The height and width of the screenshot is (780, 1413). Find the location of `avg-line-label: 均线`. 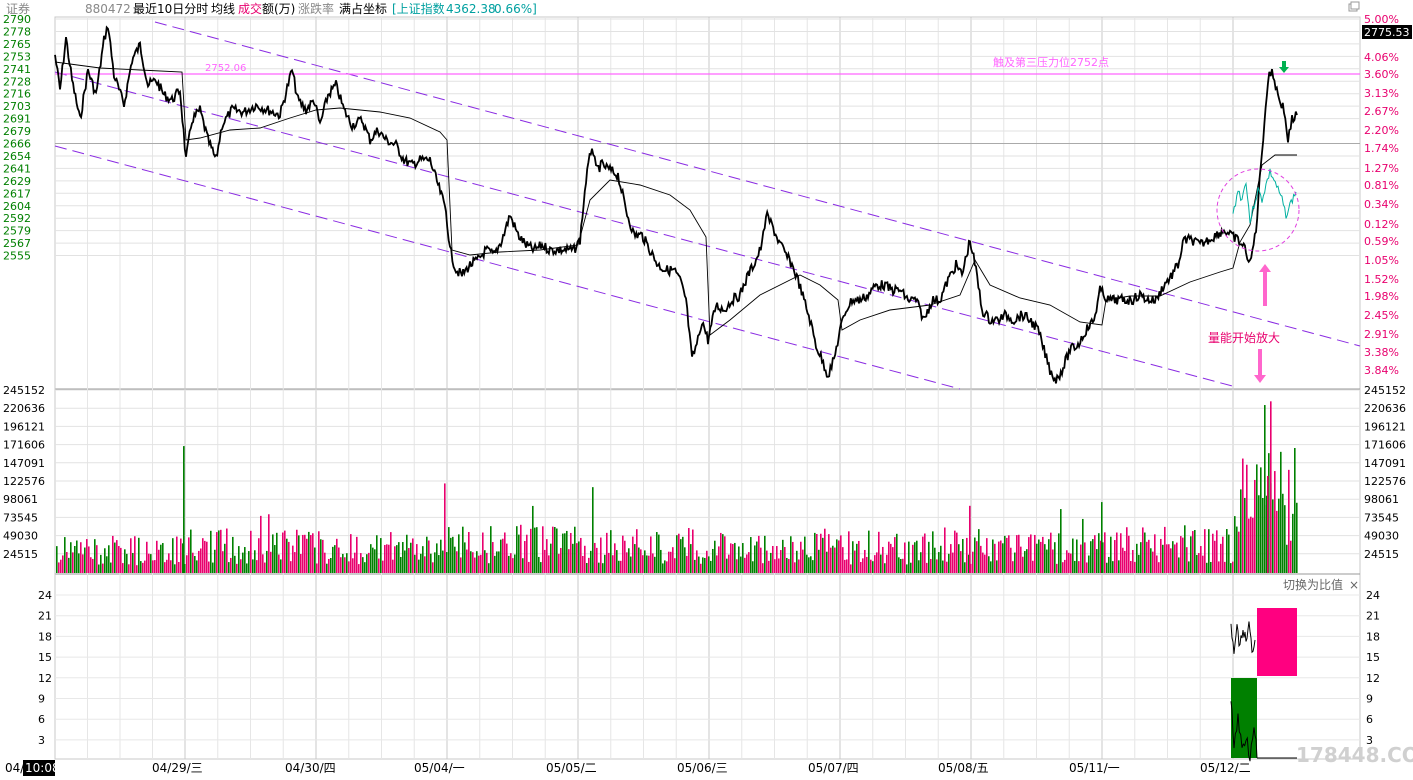

avg-line-label: 均线 is located at coordinates (223, 9).